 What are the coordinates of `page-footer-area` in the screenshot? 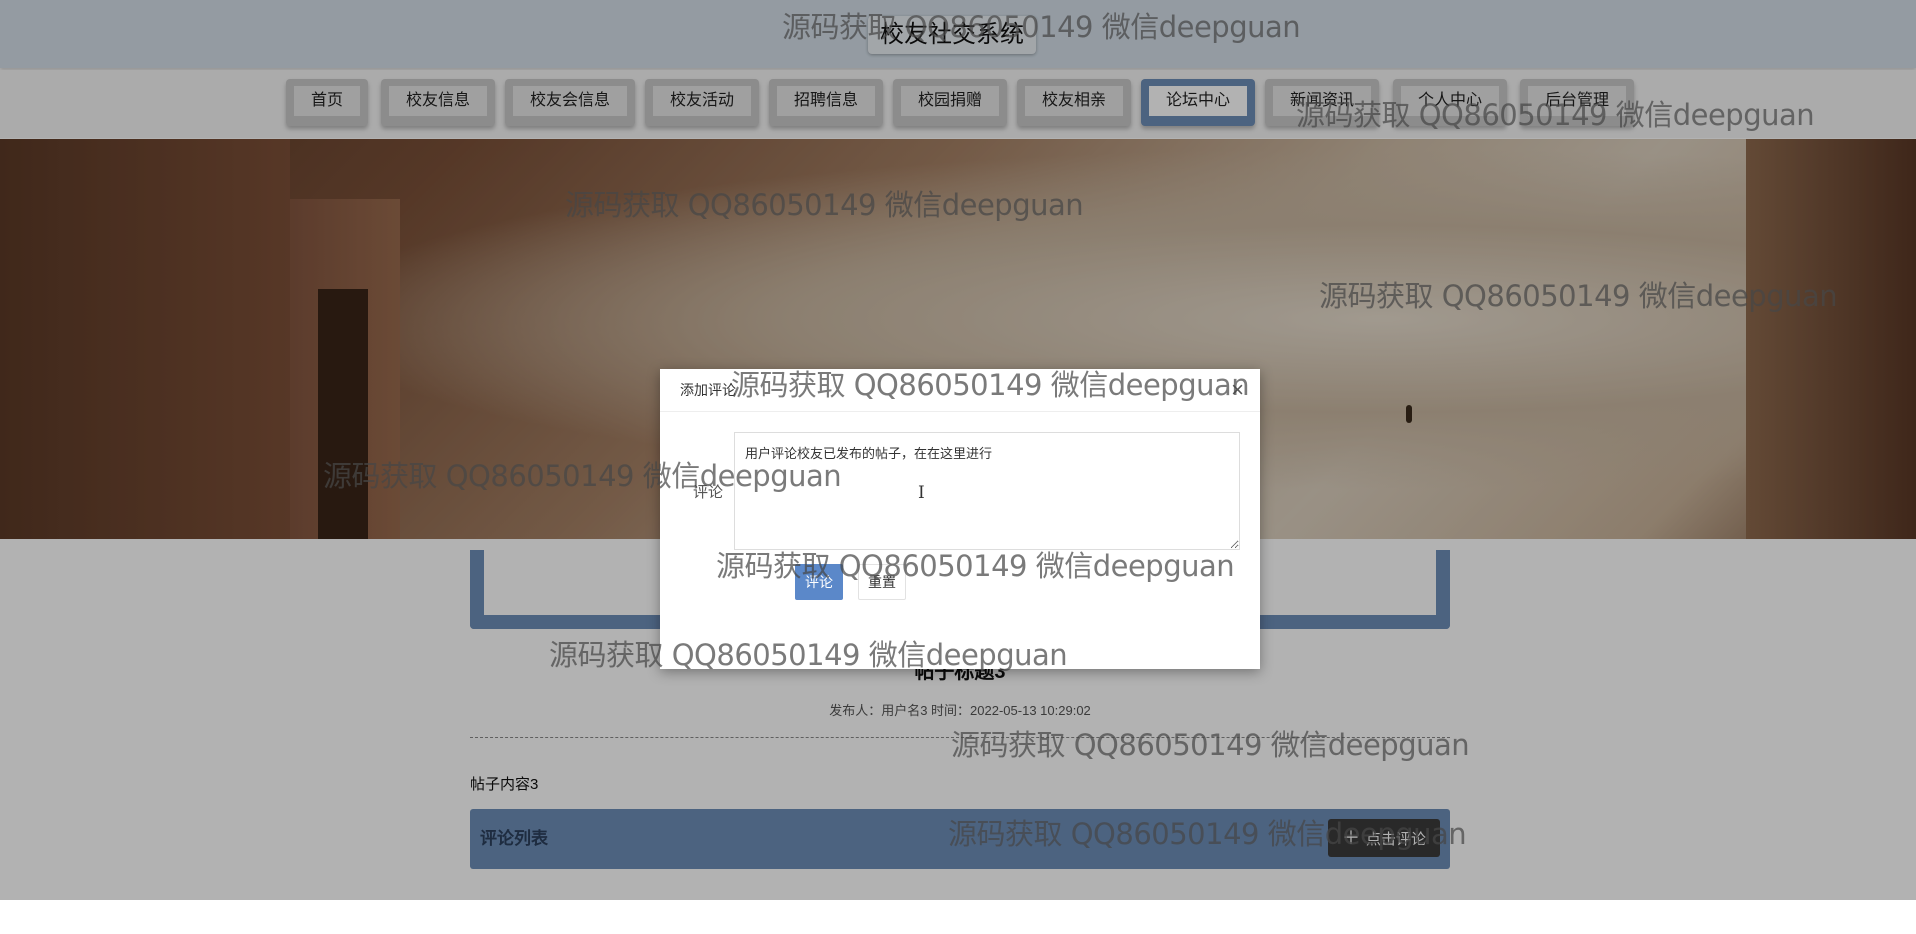 It's located at (958, 917).